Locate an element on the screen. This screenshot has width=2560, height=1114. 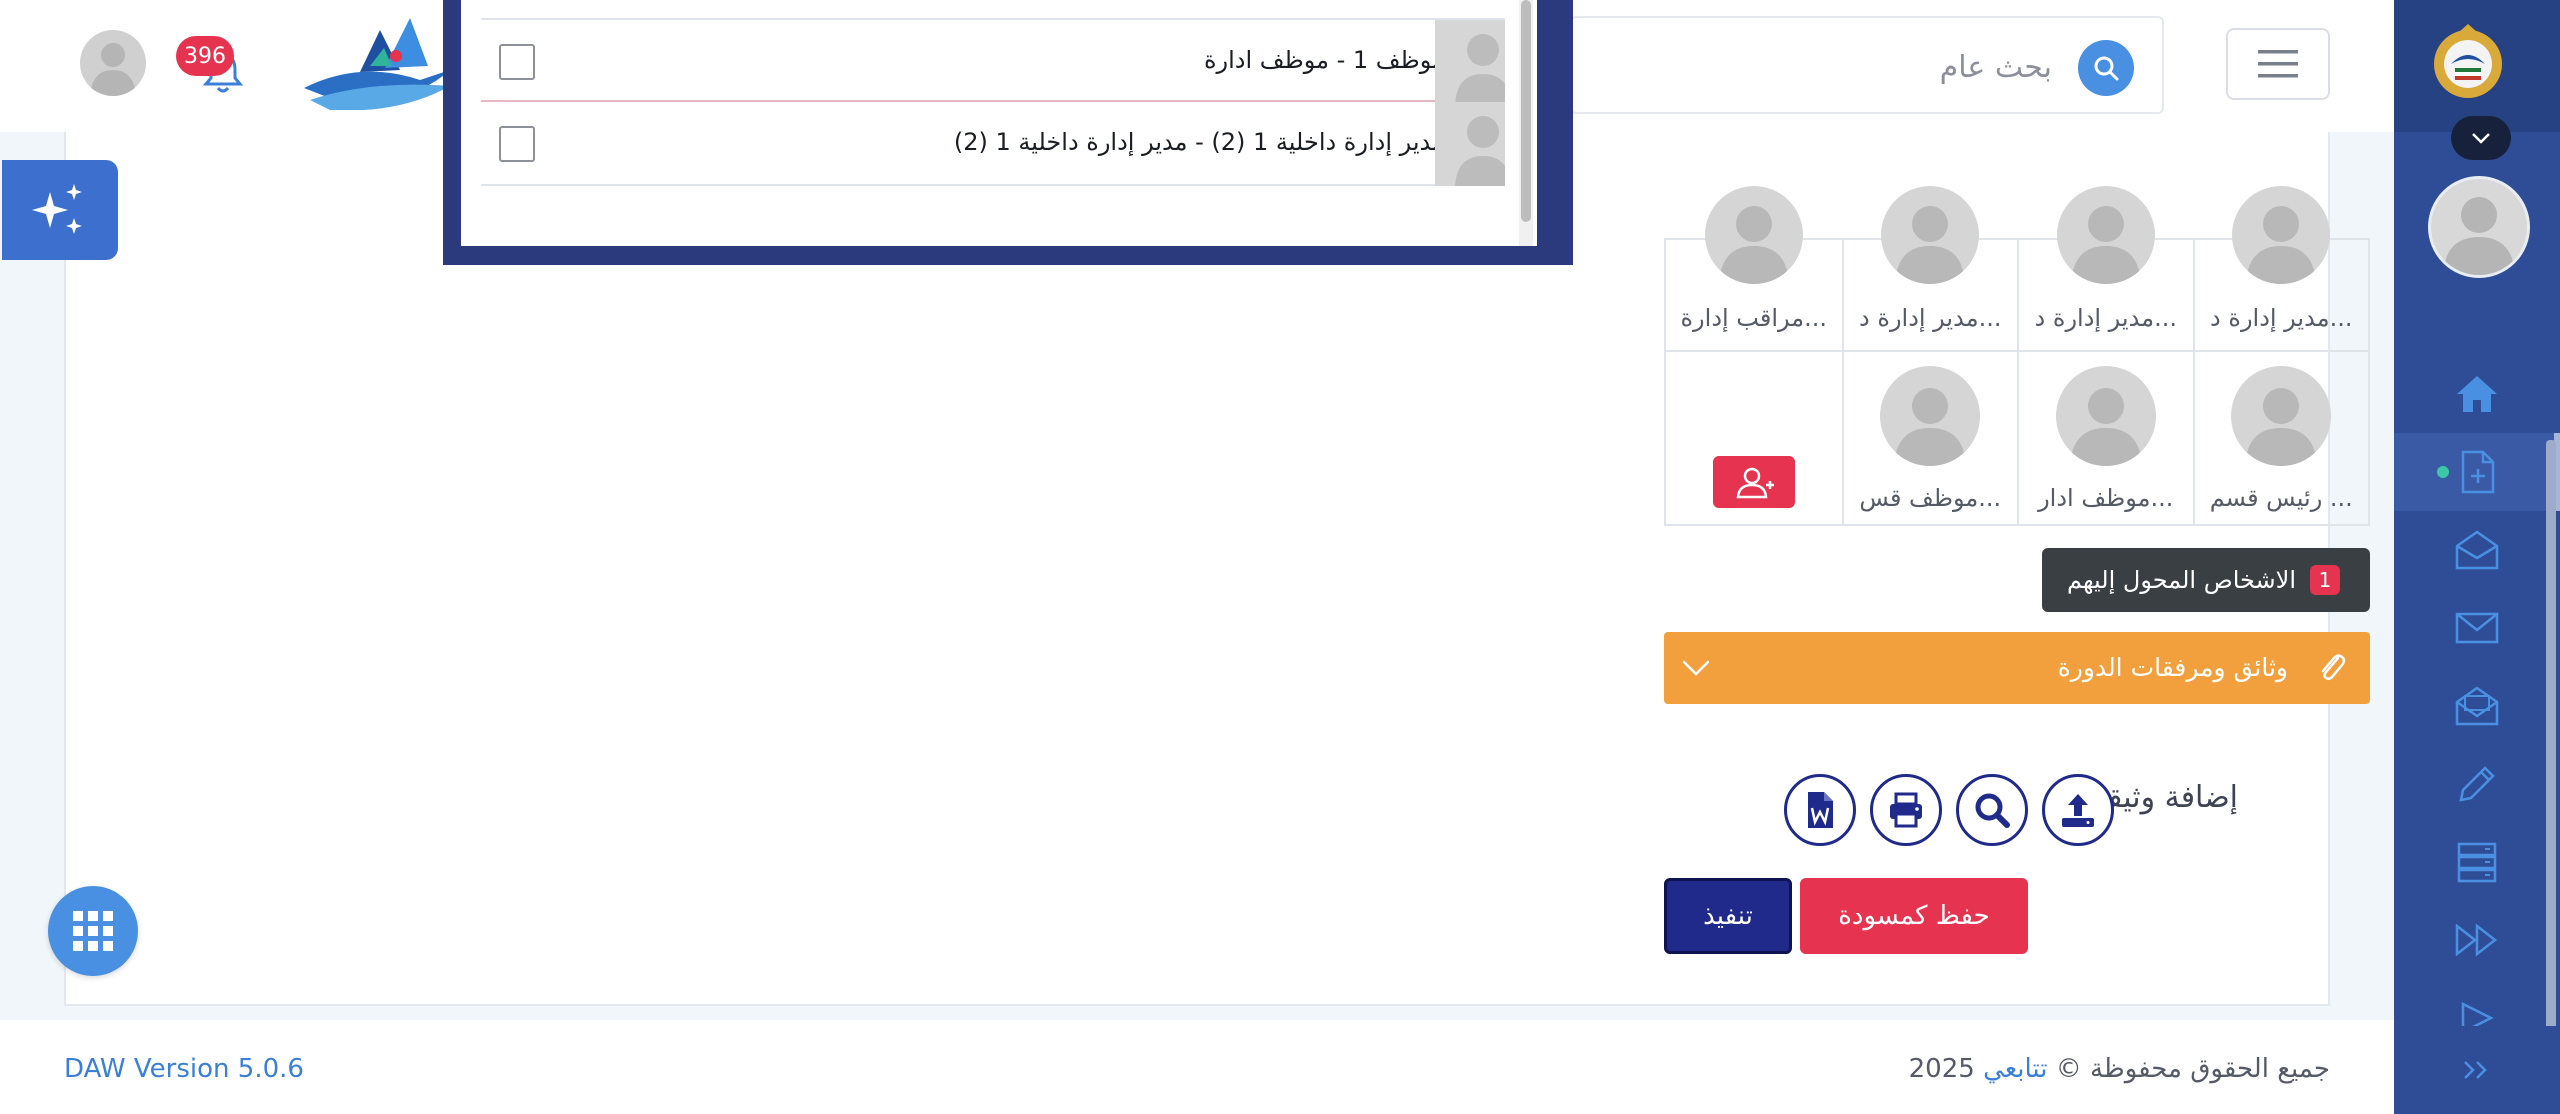
search-document-button is located at coordinates (1992, 810).